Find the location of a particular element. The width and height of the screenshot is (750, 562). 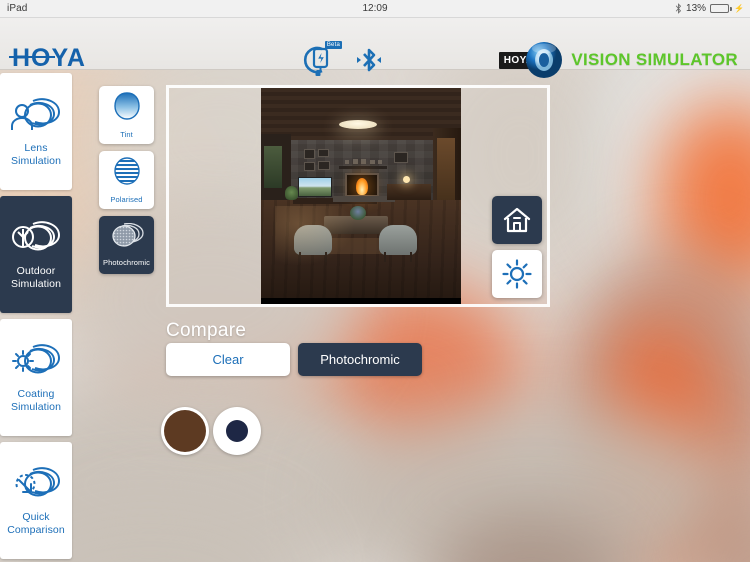

sidebar-label-line1: Outdoor is located at coordinates (36, 270).